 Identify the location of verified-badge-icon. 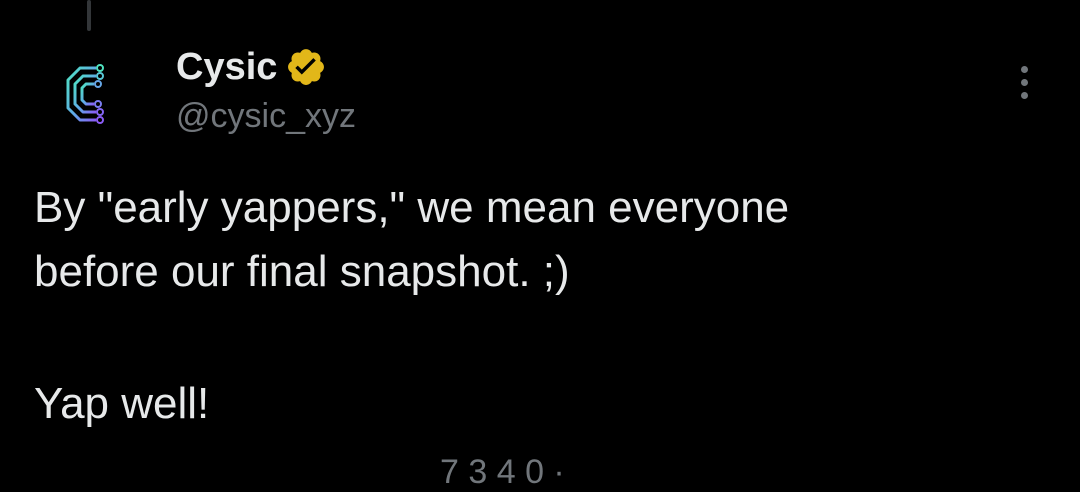
(306, 67).